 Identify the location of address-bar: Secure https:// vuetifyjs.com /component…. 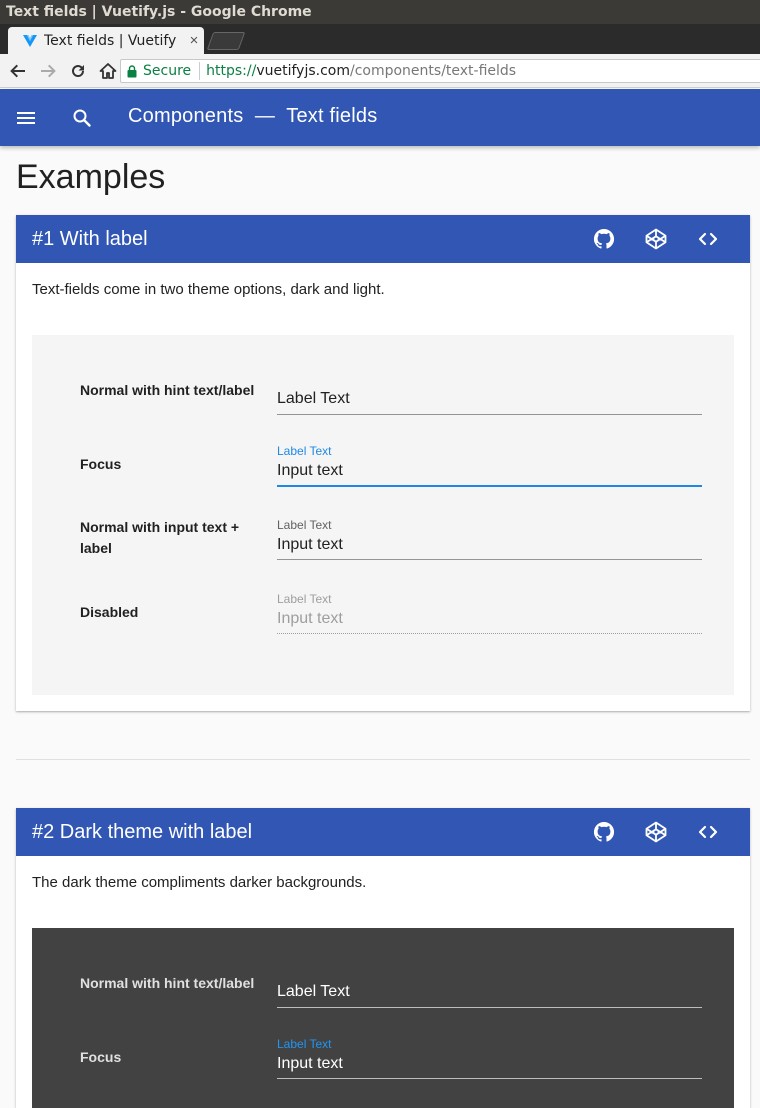
(440, 71).